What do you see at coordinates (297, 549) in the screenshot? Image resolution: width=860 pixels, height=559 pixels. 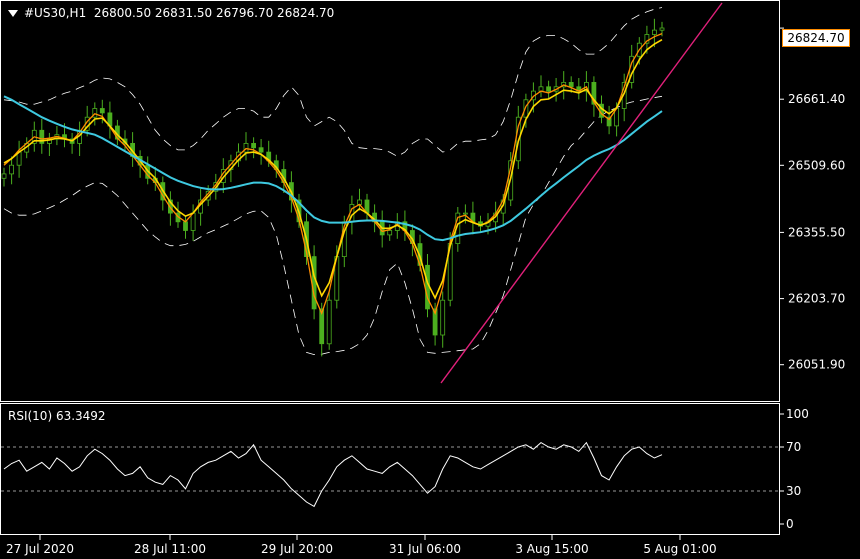 I see `time-tick-label: 29 Jul 20:00` at bounding box center [297, 549].